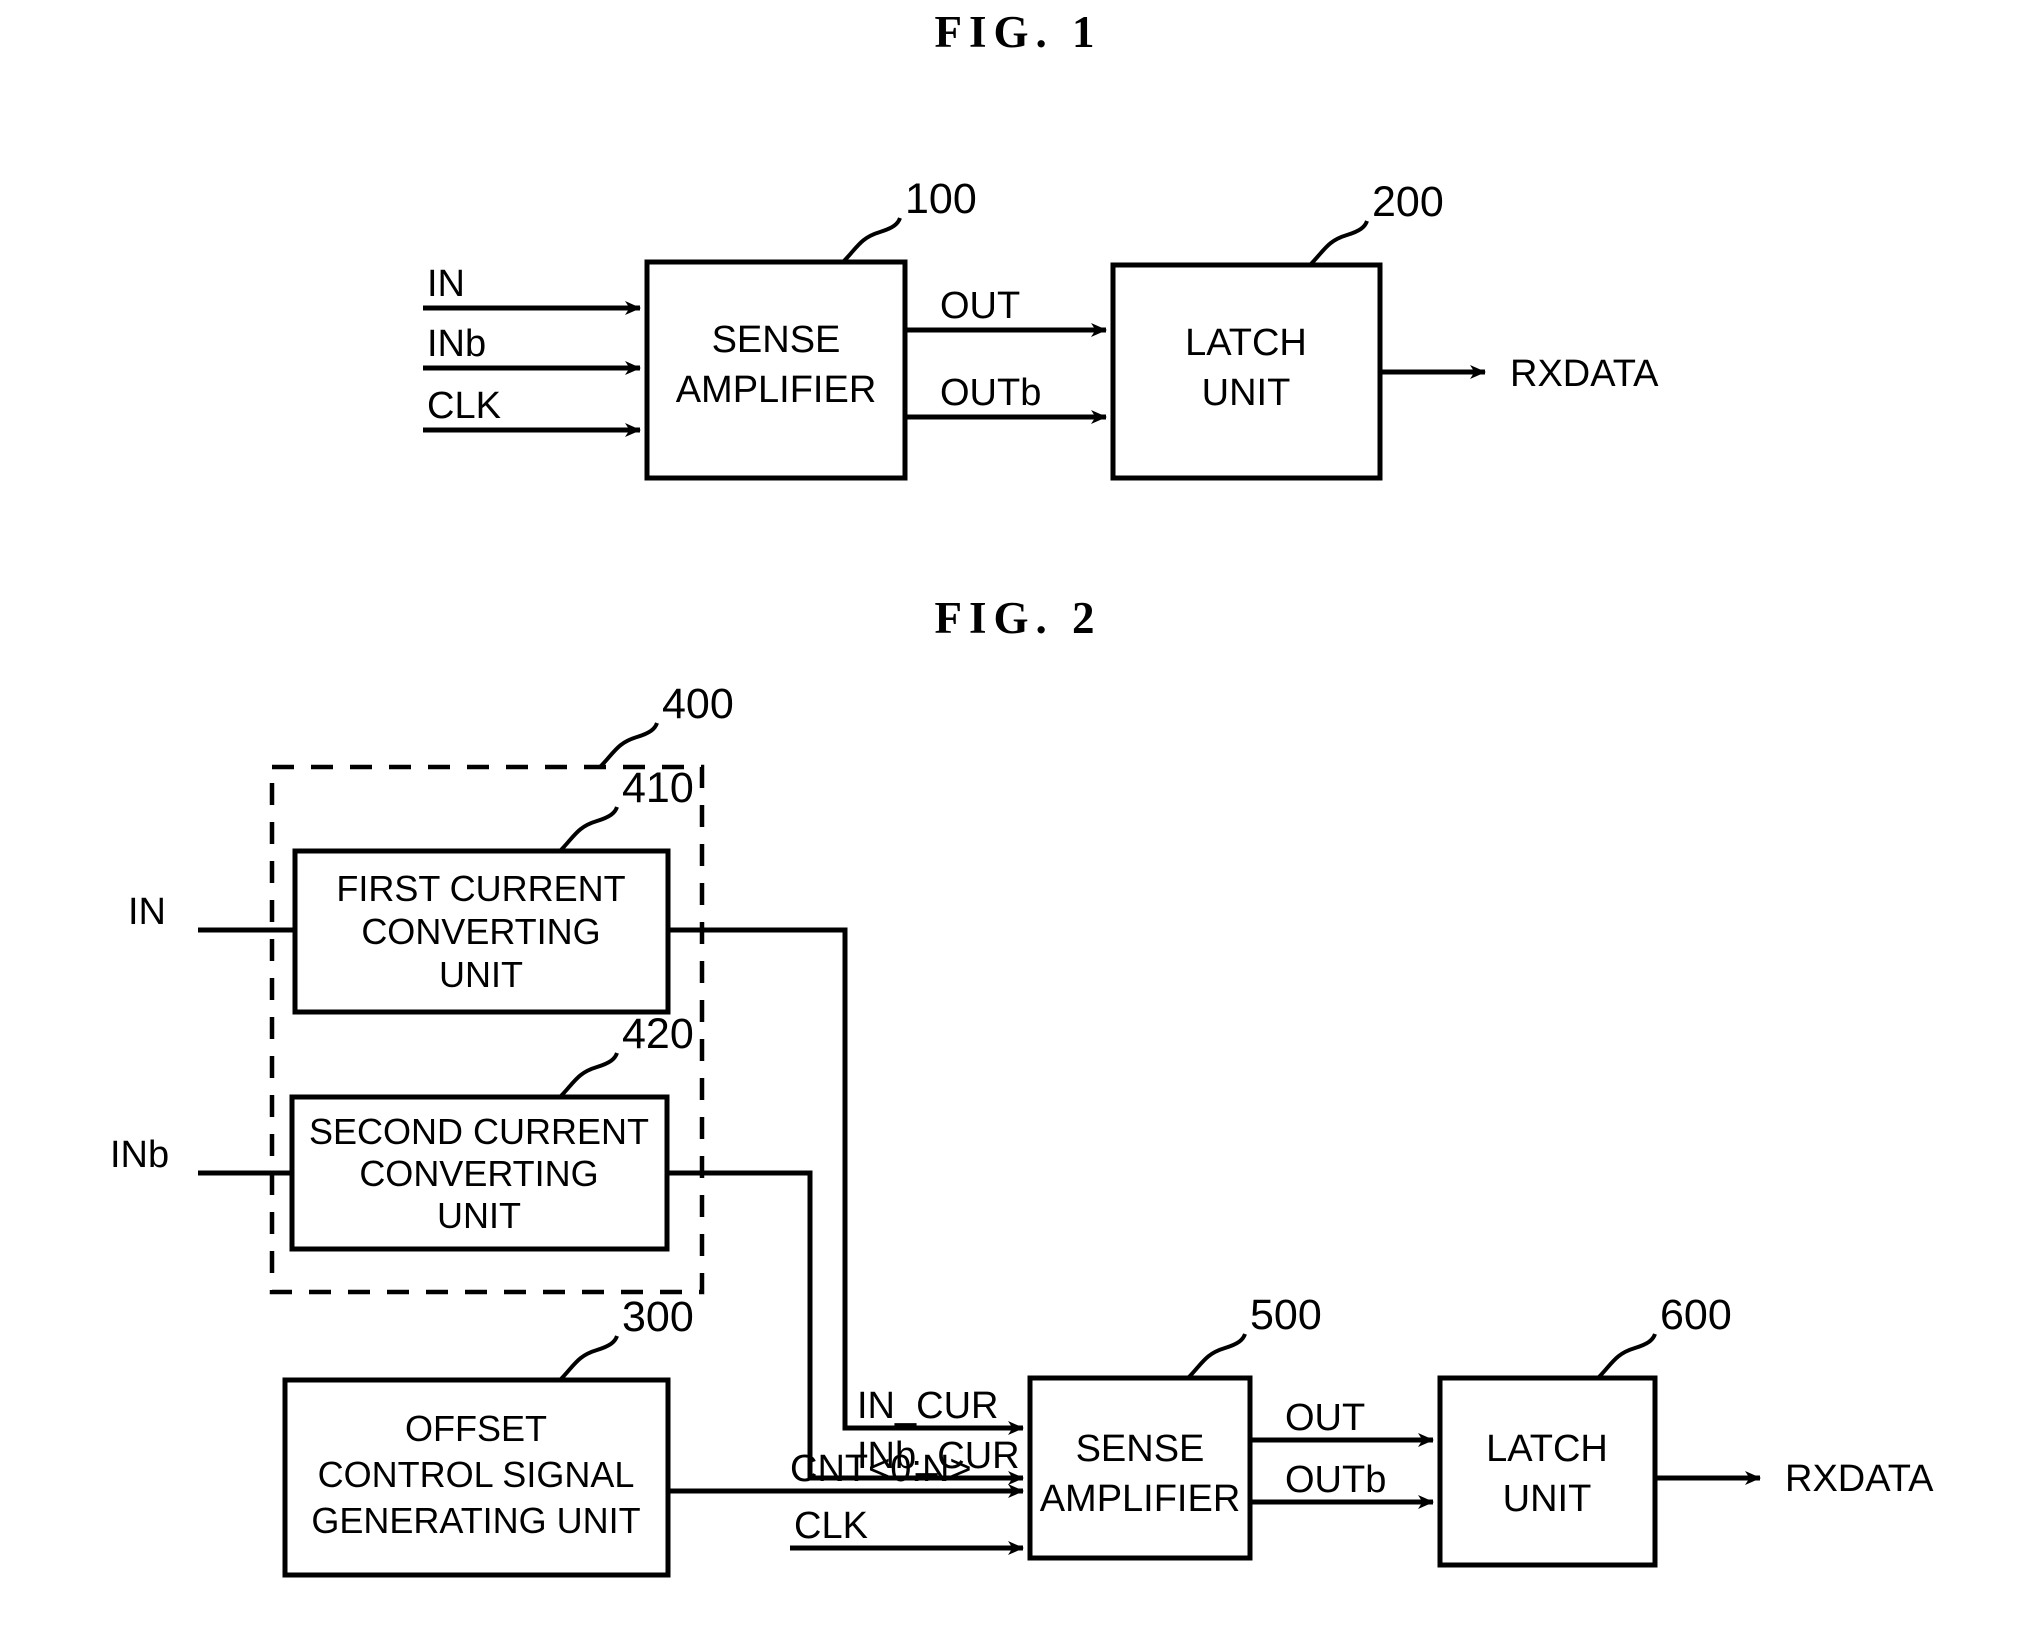  What do you see at coordinates (1335, 1480) in the screenshot?
I see `fig2-outb-label: OUTb` at bounding box center [1335, 1480].